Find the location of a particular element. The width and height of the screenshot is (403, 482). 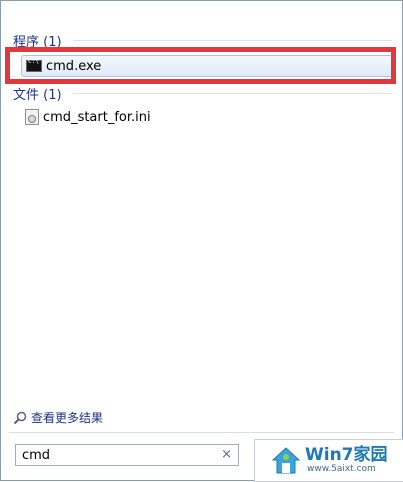

watermark-logo: Win7家园 www.5aixt.com is located at coordinates (328, 460).